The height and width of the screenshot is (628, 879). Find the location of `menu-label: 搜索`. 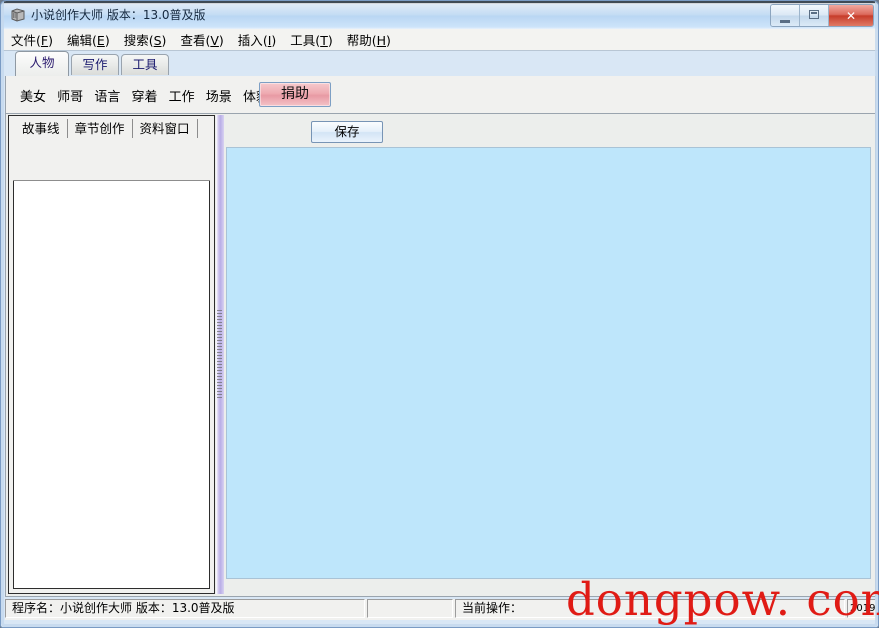

menu-label: 搜索 is located at coordinates (136, 40).